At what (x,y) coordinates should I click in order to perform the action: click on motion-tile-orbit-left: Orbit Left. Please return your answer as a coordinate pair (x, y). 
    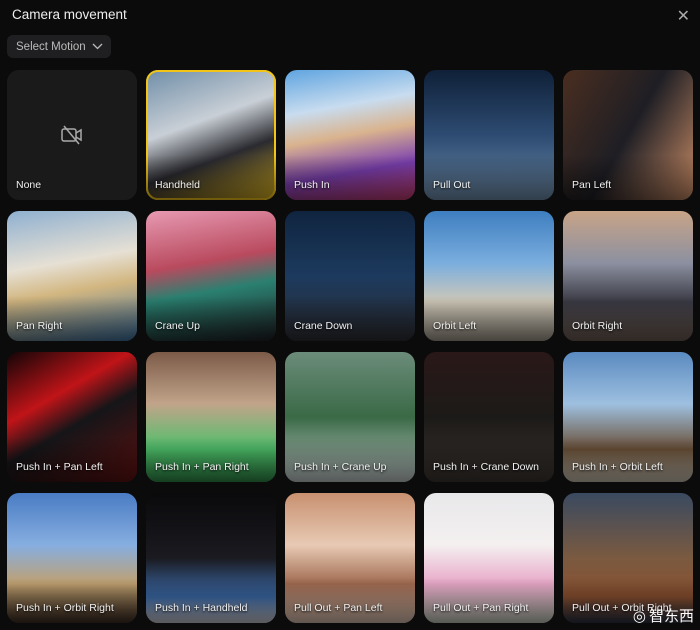
    Looking at the image, I should click on (489, 276).